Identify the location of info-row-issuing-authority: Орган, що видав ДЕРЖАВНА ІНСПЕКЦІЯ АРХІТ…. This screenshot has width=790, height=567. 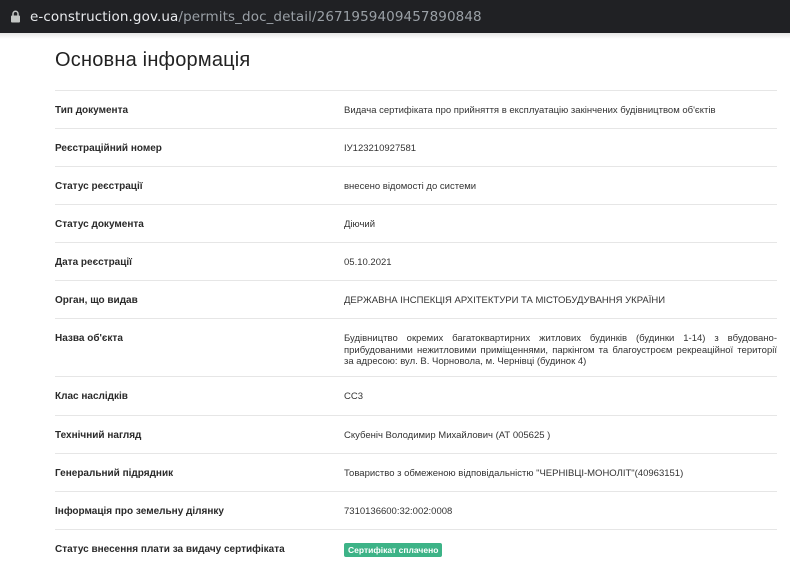
(416, 299).